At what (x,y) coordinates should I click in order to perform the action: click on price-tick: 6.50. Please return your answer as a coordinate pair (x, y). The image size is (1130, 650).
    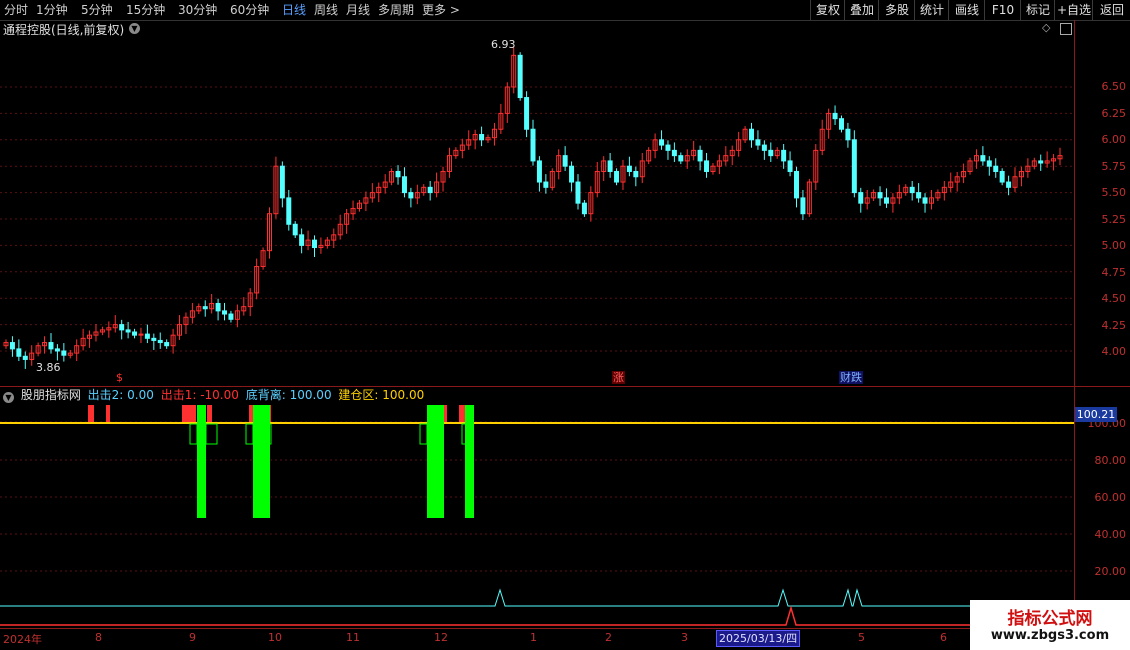
    Looking at the image, I should click on (1114, 86).